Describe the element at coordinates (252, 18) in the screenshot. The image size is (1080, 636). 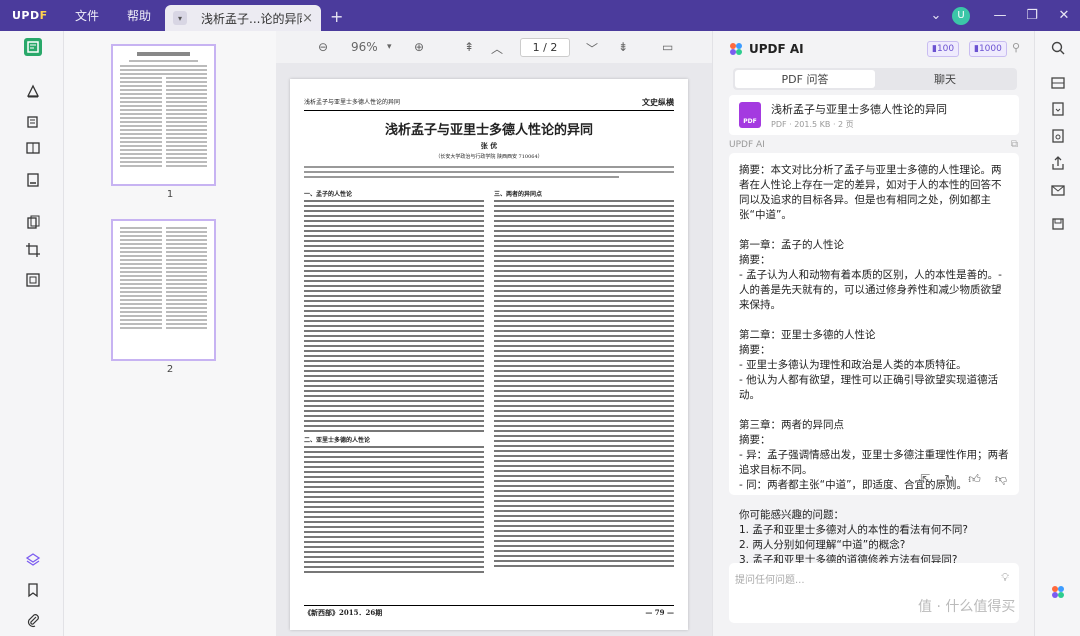
I see `tab-label: 浅析孟子...论的异同` at that location.